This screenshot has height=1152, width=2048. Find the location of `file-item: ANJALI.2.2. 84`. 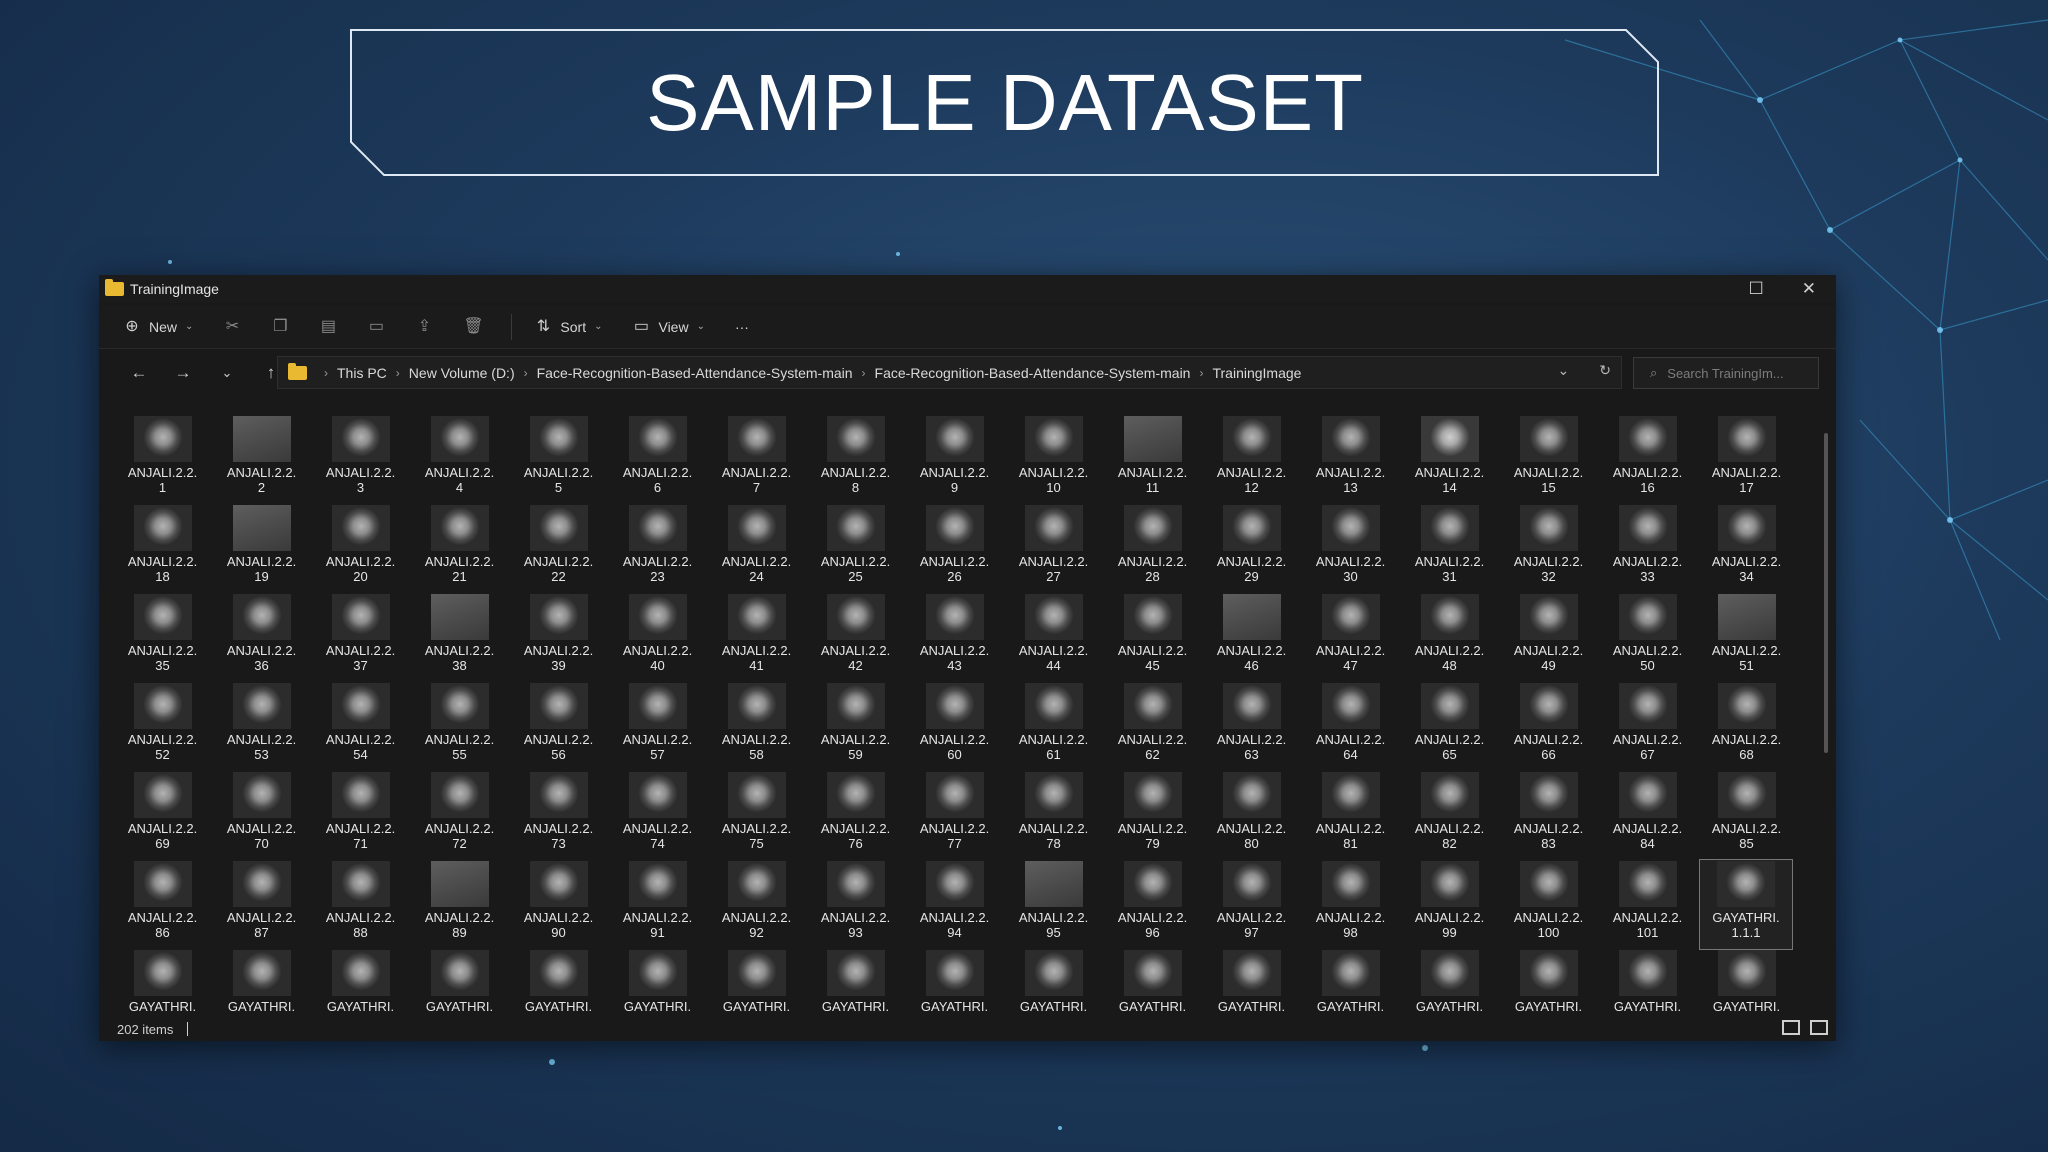

file-item: ANJALI.2.2. 84 is located at coordinates (1647, 815).